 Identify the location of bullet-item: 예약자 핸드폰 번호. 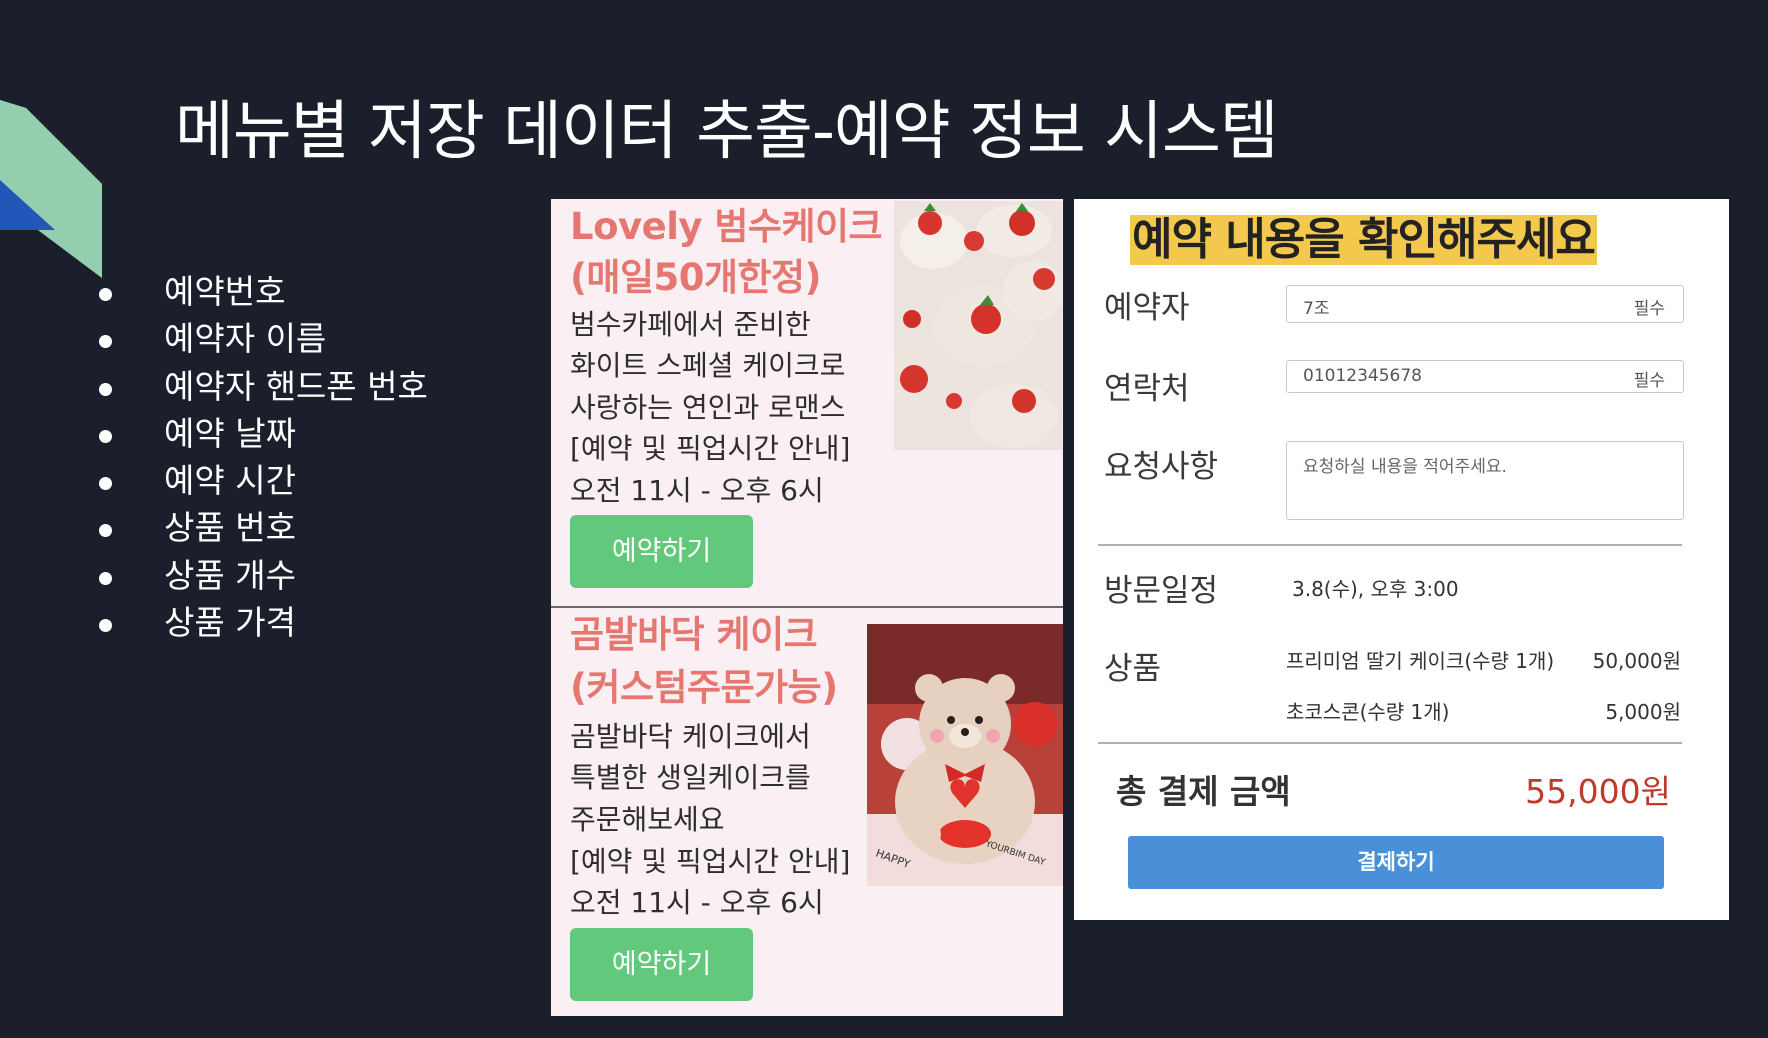
(261, 386).